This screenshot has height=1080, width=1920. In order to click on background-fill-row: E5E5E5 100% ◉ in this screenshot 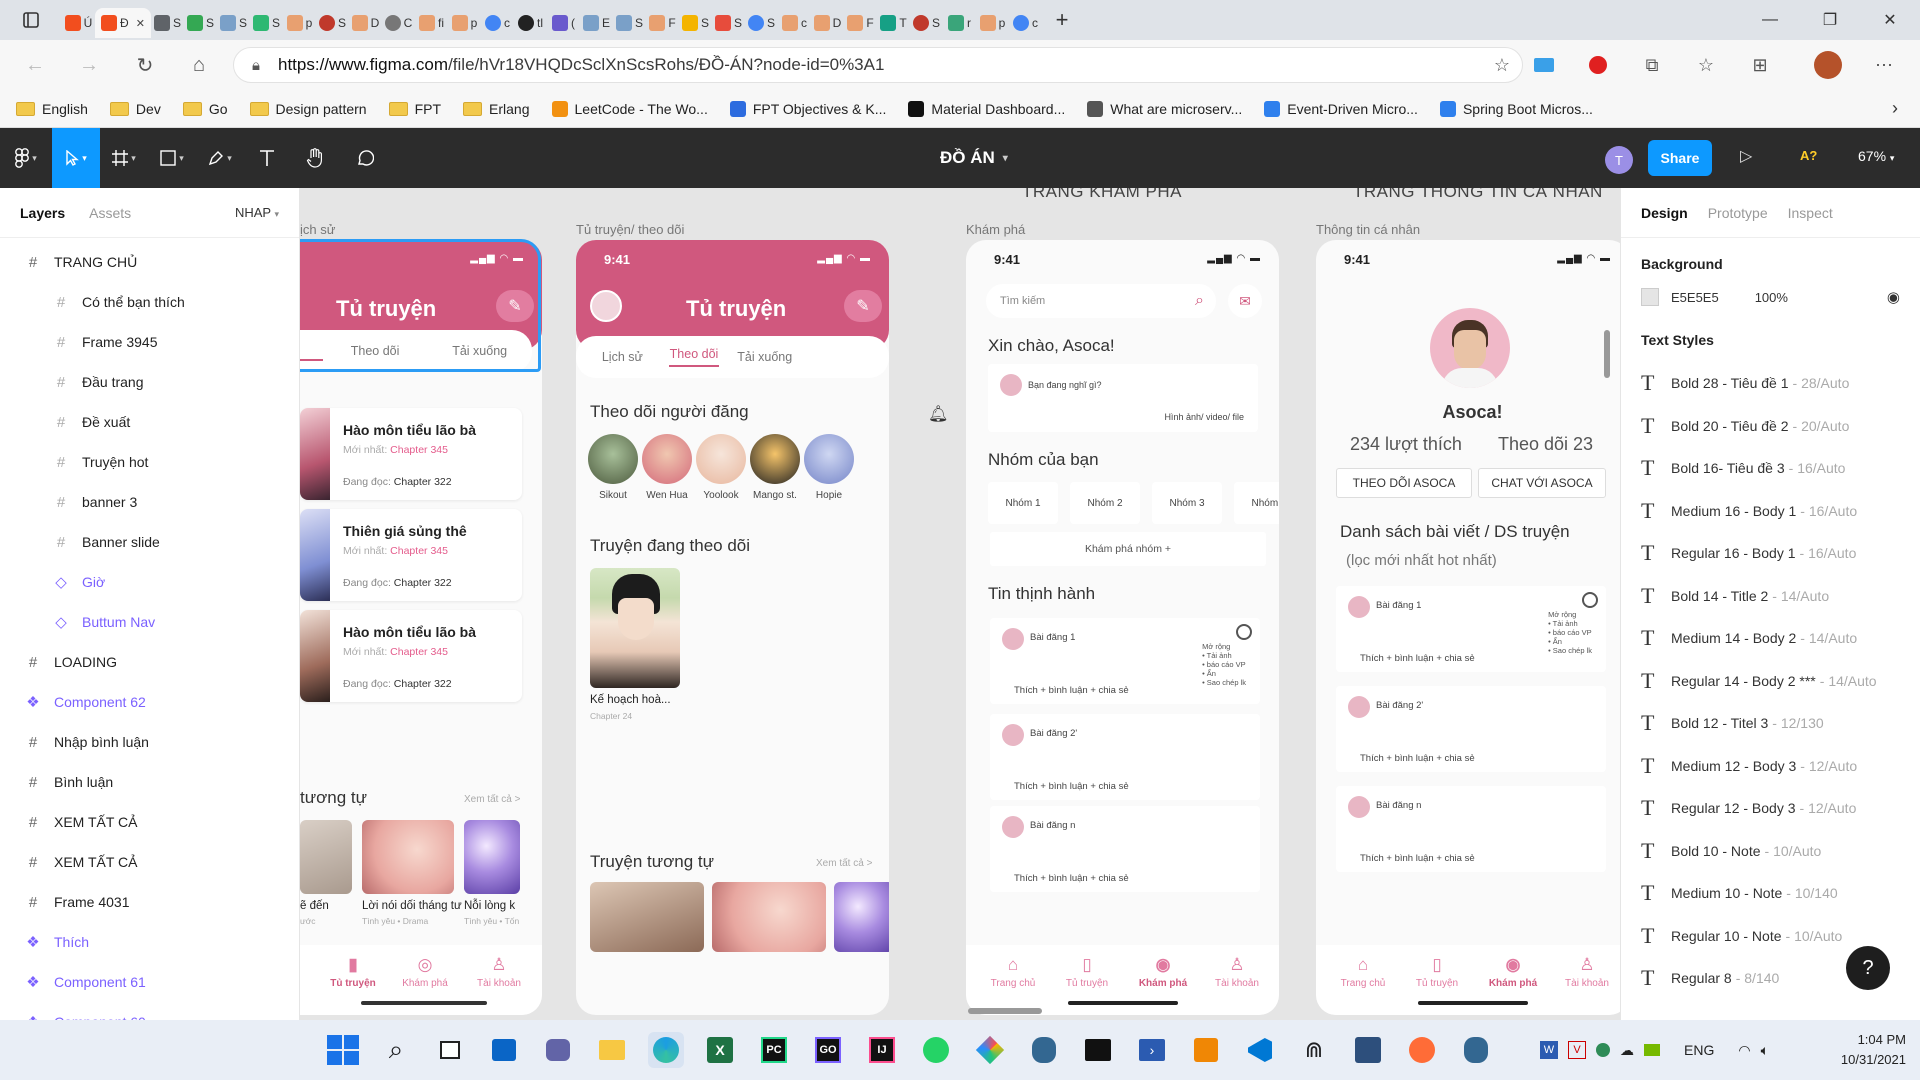, I will do `click(1770, 297)`.